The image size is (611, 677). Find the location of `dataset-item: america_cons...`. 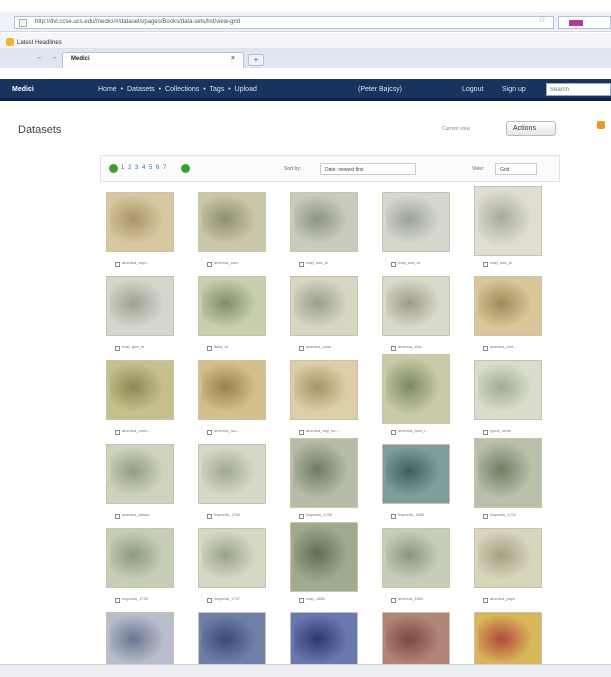

dataset-item: america_cons... is located at coordinates (324, 317).